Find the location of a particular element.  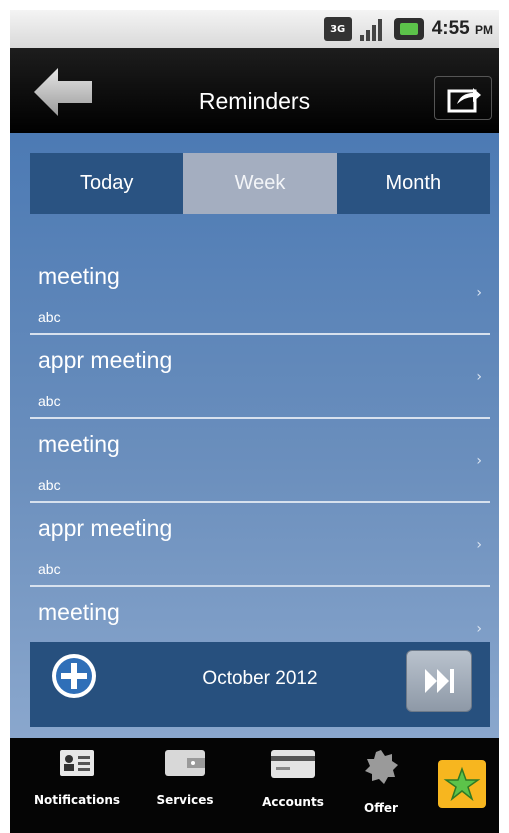

clock-time: 4:55 is located at coordinates (450, 28).